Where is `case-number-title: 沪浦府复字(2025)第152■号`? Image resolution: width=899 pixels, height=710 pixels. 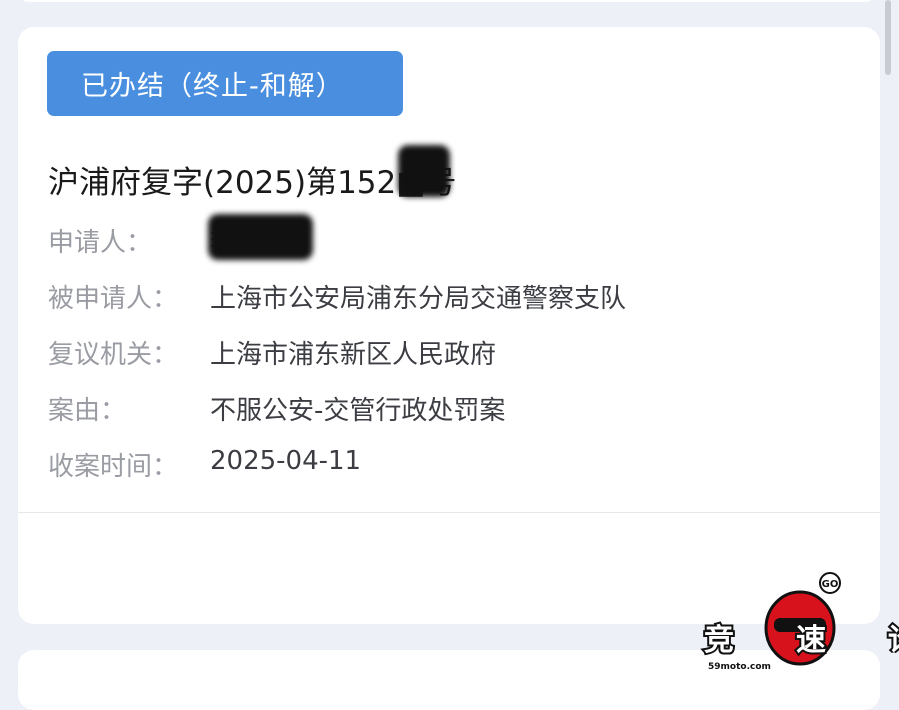
case-number-title: 沪浦府复字(2025)第152■号 is located at coordinates (252, 183).